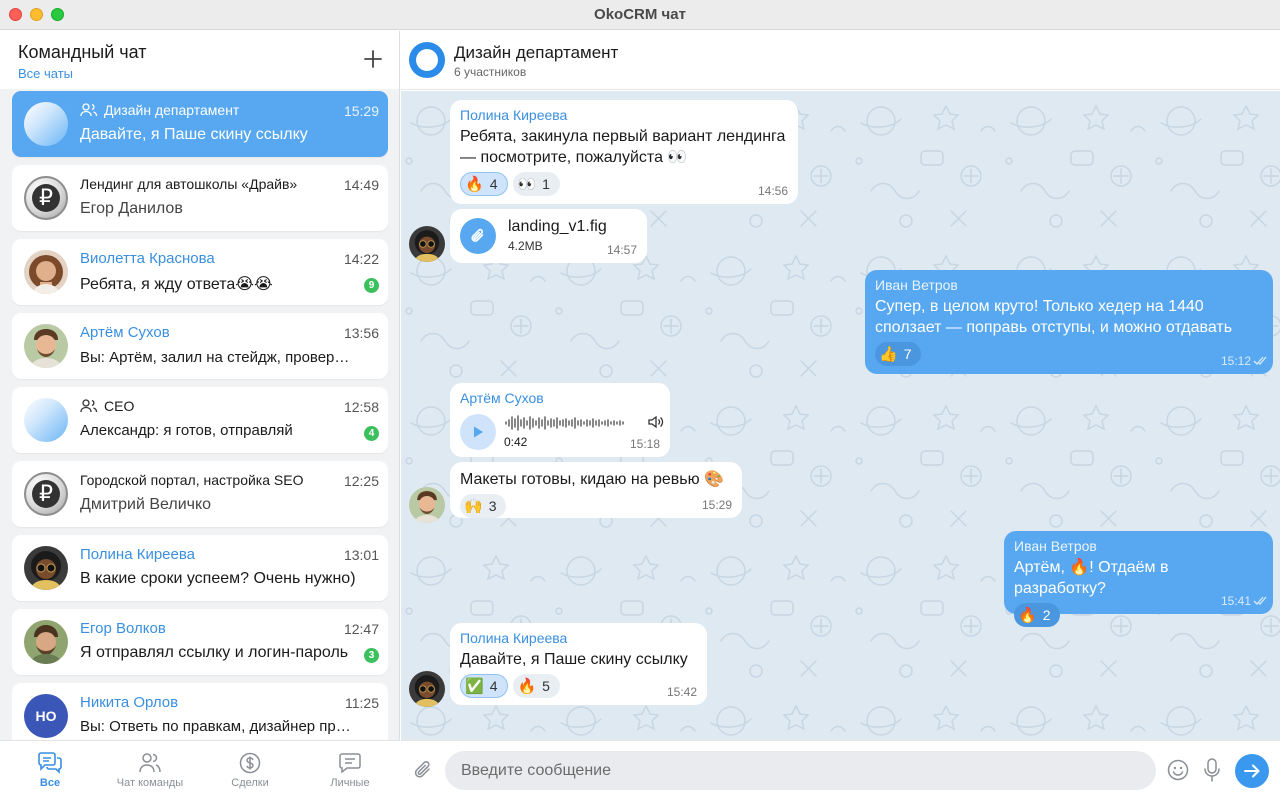 The image size is (1280, 800). What do you see at coordinates (473, 506) in the screenshot?
I see `raised-hands-emoji: 🙌` at bounding box center [473, 506].